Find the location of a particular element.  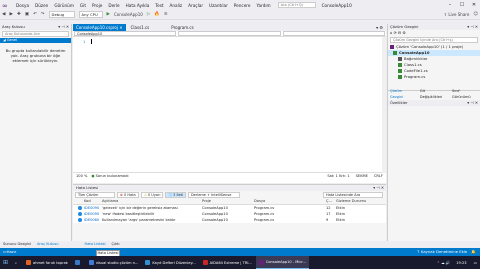

regedit-icon is located at coordinates (148, 262).